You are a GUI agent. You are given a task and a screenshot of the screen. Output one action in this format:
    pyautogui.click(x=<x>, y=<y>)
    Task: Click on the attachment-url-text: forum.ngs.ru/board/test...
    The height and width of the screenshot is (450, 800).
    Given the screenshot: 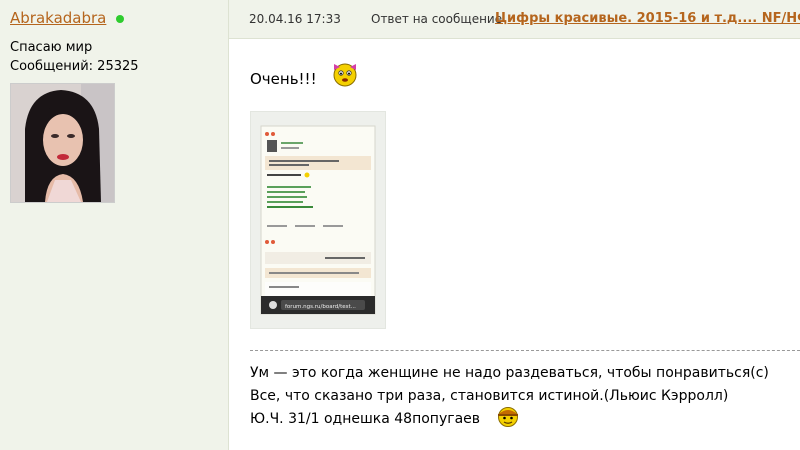 What is the action you would take?
    pyautogui.click(x=320, y=307)
    